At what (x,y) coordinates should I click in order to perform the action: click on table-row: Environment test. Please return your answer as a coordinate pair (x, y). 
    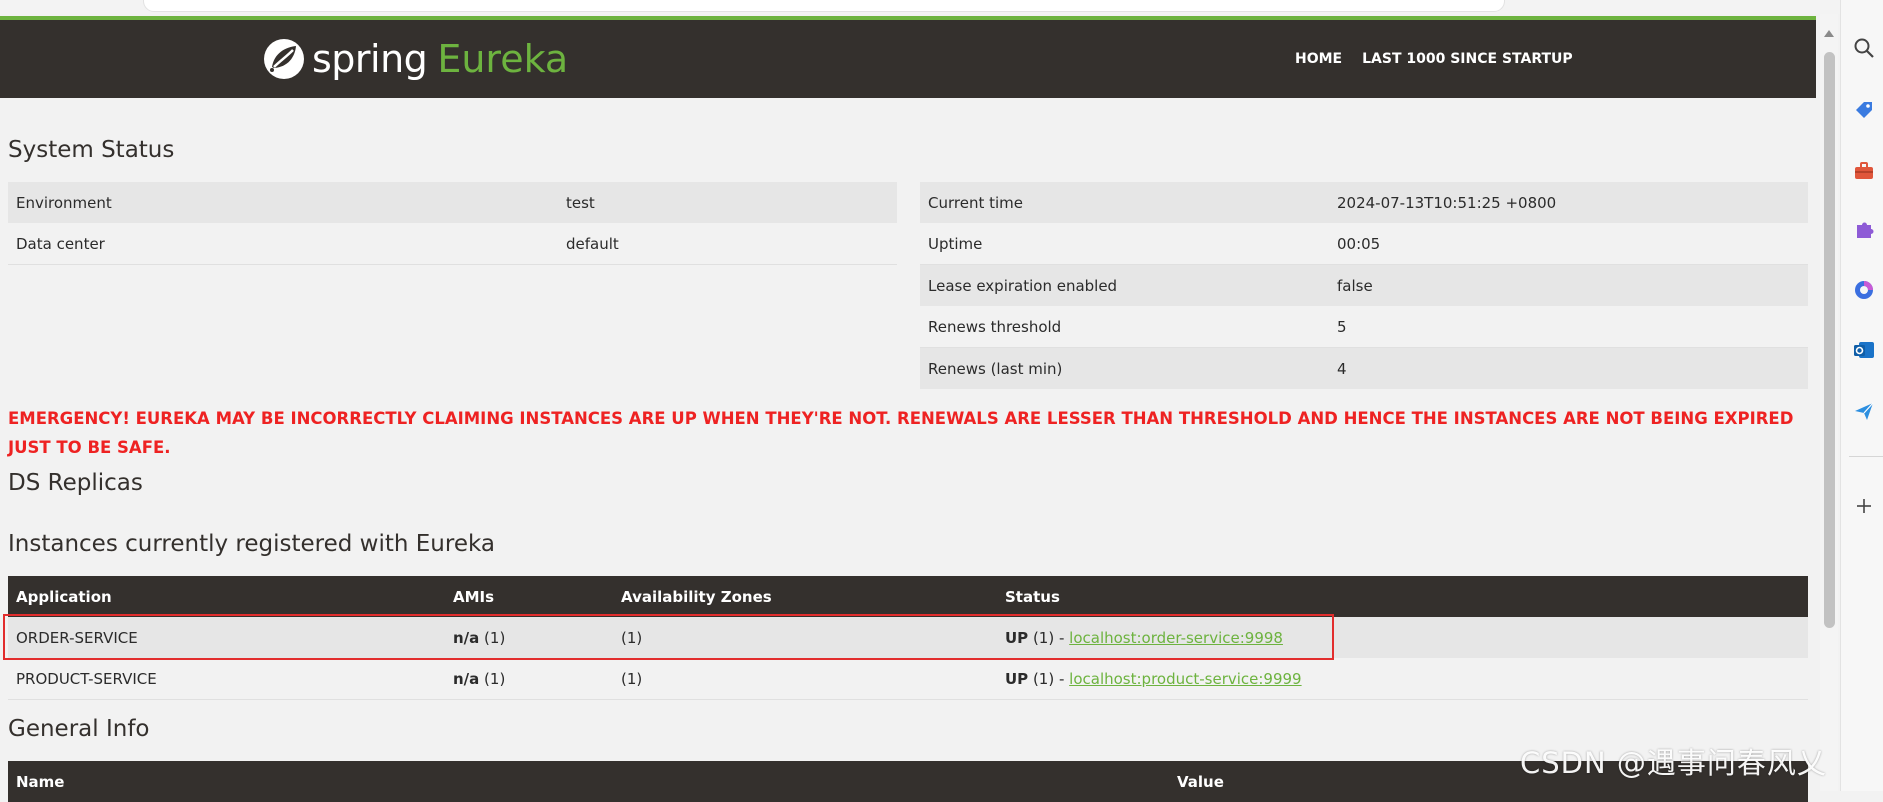
    Looking at the image, I should click on (452, 202).